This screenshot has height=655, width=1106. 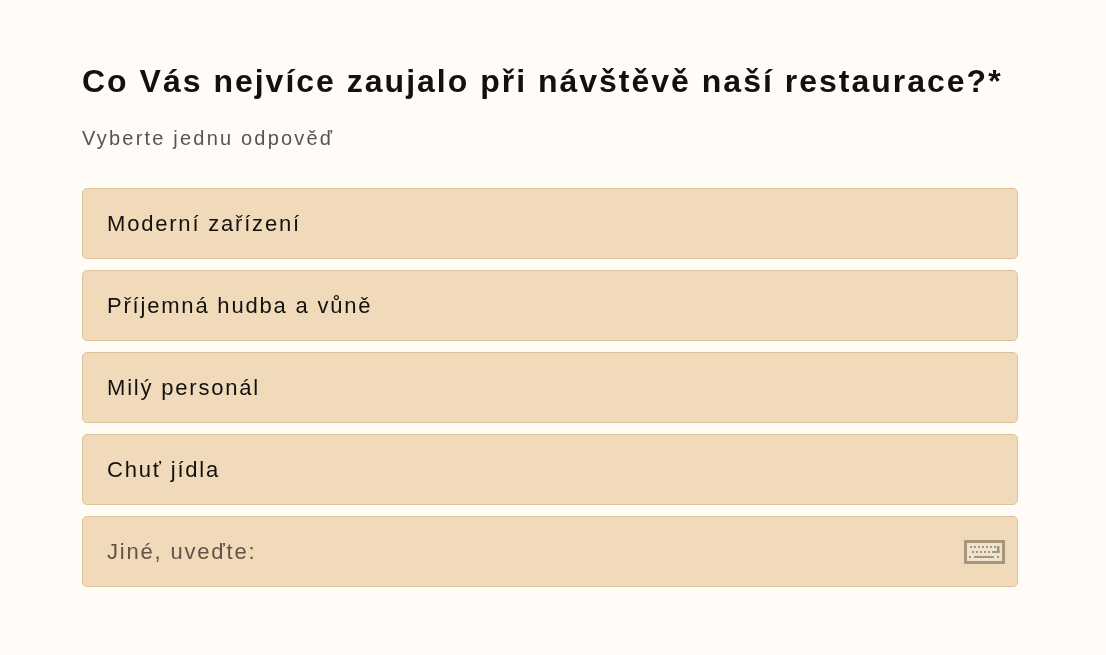 What do you see at coordinates (543, 81) in the screenshot?
I see `question-title: Co Vás nejvíce zaujalo při návštěvě naší restaurace?*` at bounding box center [543, 81].